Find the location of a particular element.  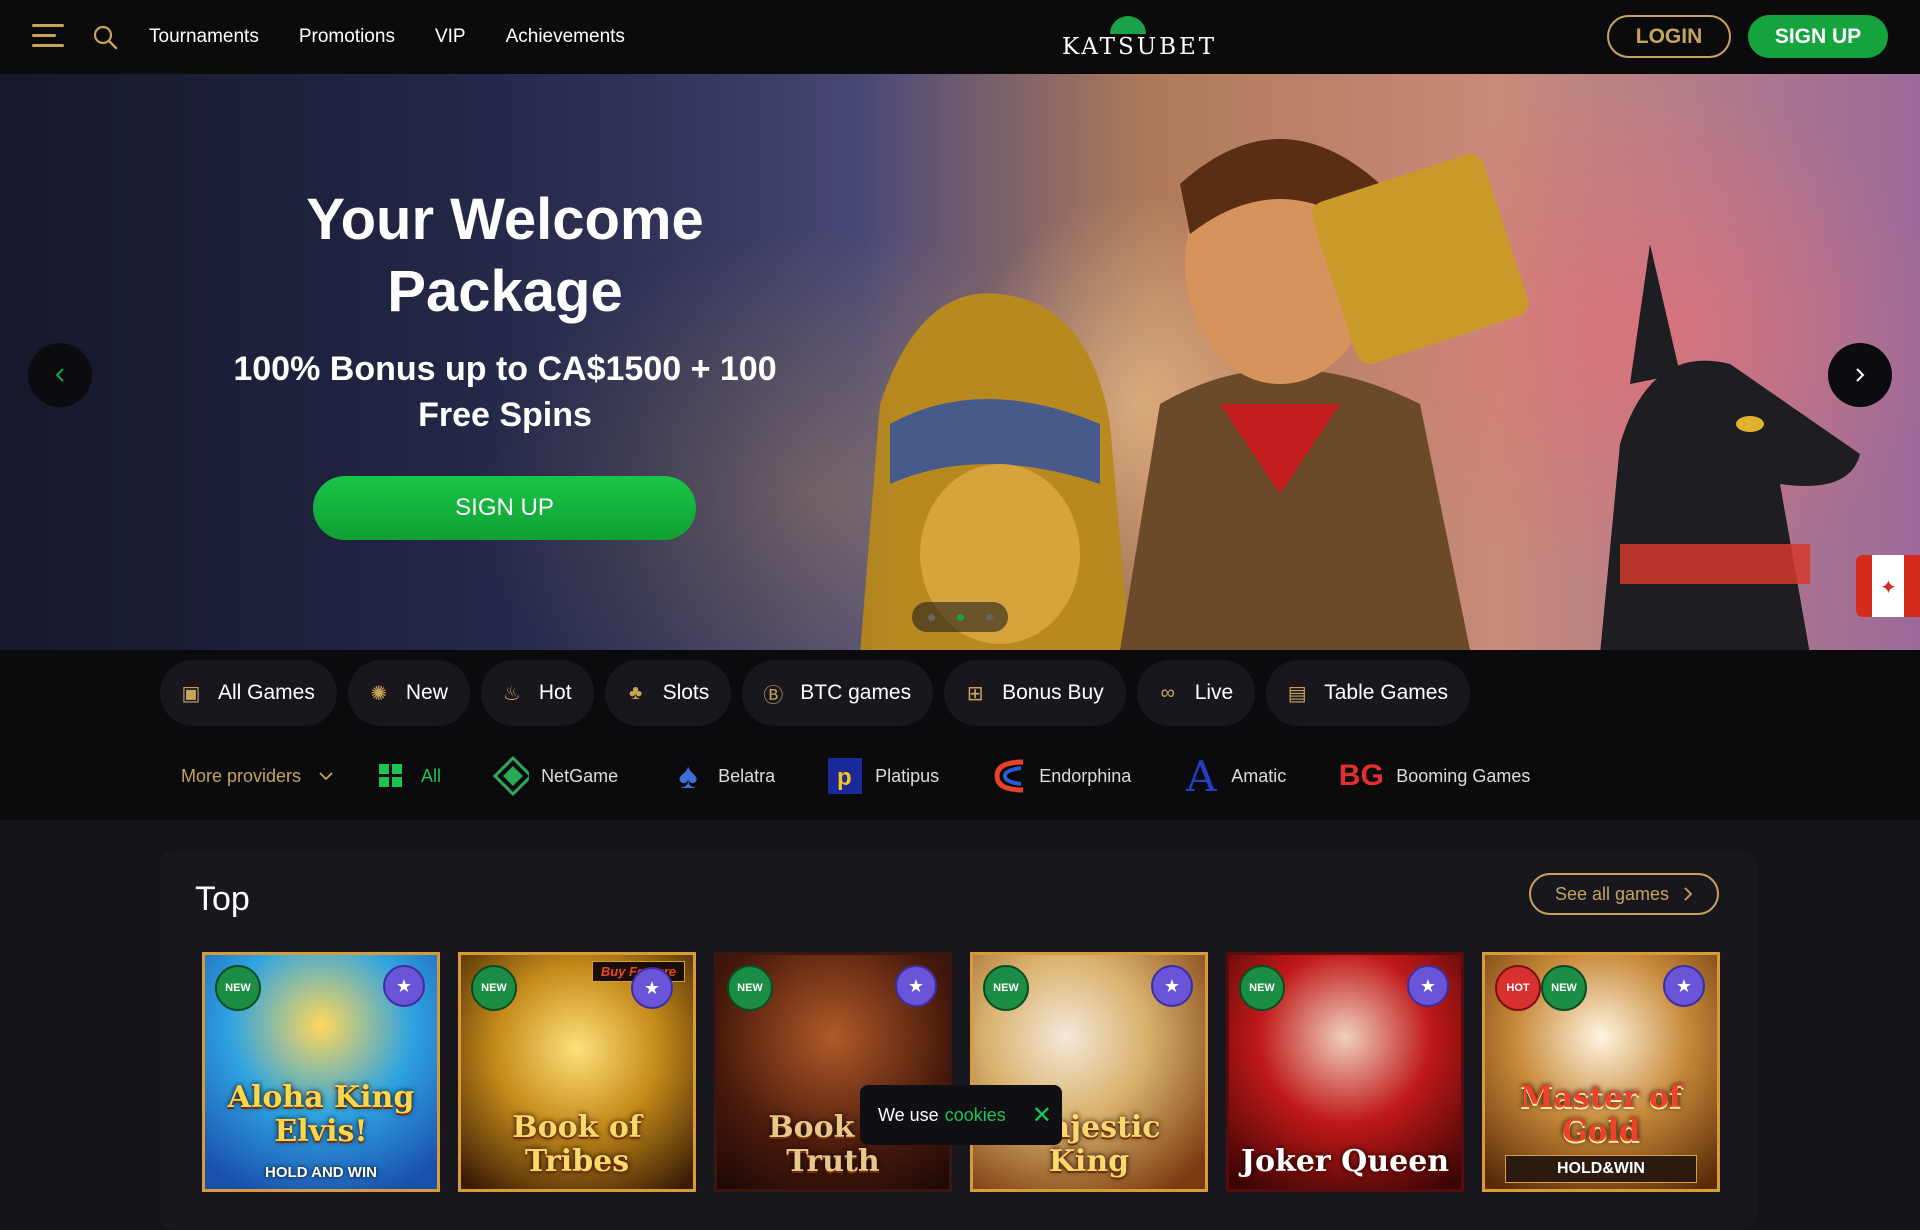

game-tile-aloha-king-elvis: NEW ★ Aloha King Elvis! HOLD AND WIN is located at coordinates (321, 1072).